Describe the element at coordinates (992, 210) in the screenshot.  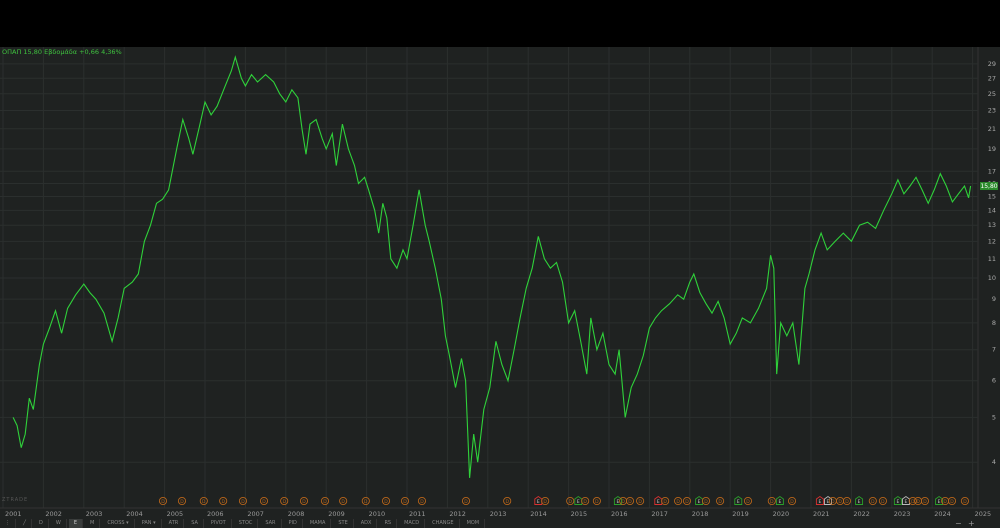
I see `y-tick-label: 14` at that location.